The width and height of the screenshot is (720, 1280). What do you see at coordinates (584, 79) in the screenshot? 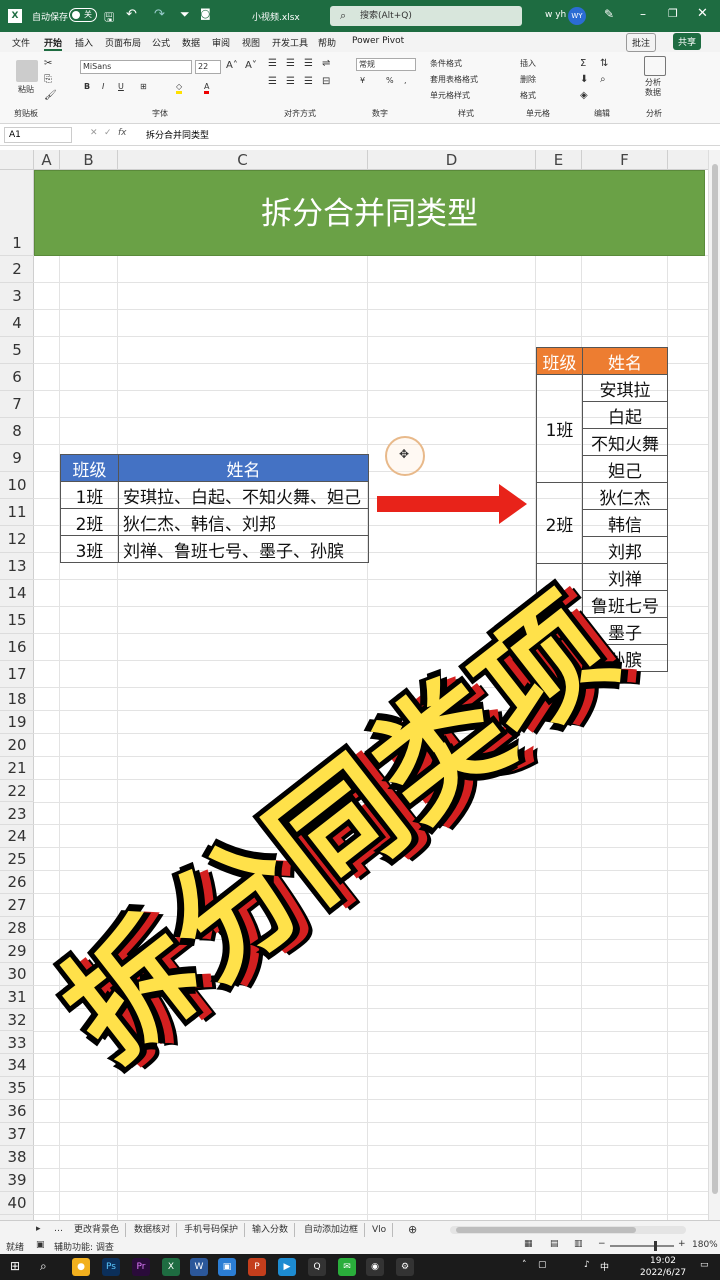
I see `fill-icon: ⬇` at bounding box center [584, 79].